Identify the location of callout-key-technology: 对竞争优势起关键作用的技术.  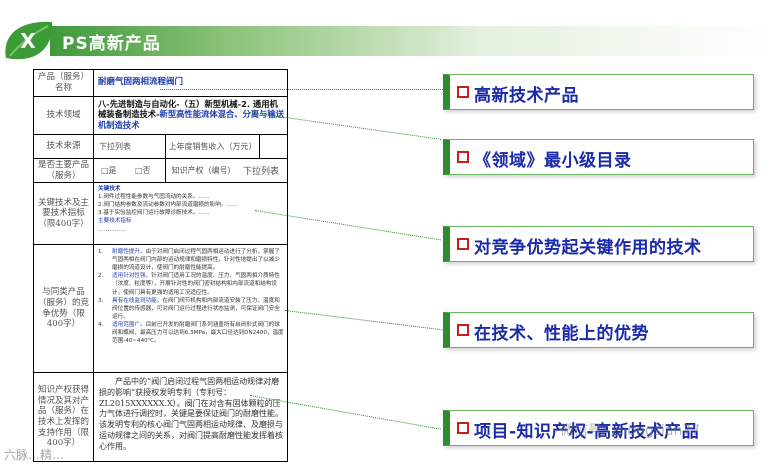
(598, 244).